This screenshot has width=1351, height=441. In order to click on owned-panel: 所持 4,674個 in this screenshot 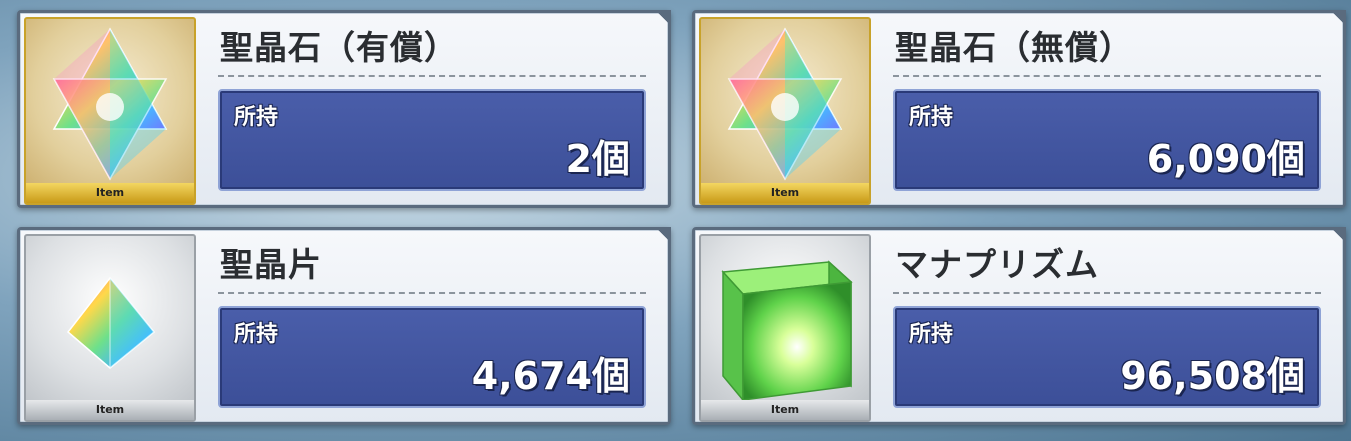, I will do `click(432, 357)`.